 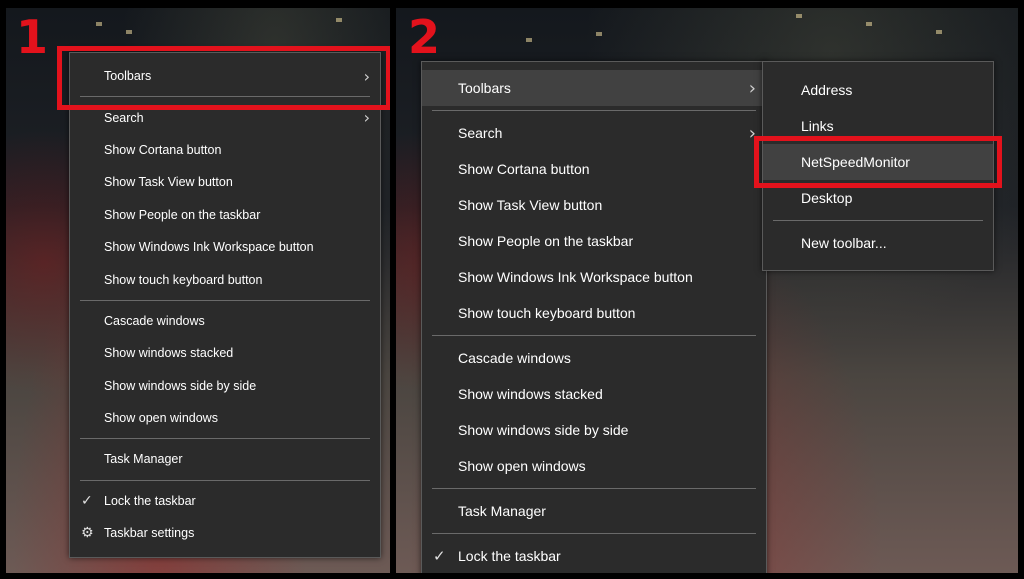 I want to click on step-number: 2, so click(x=424, y=37).